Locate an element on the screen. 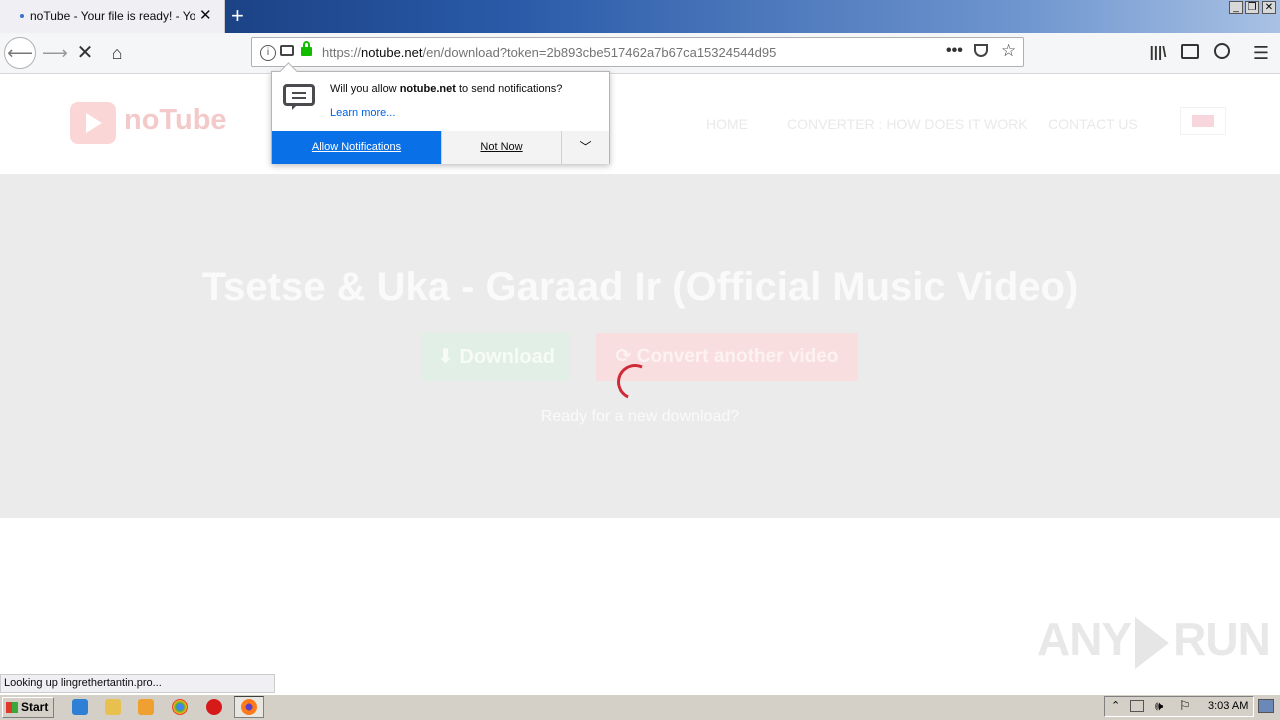 This screenshot has height=720, width=1280. notification-permission-icon is located at coordinates (287, 50).